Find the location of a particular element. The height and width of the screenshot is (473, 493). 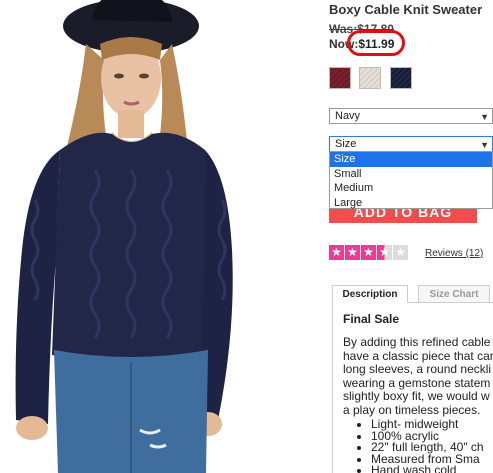

color-select-value: Navy is located at coordinates (348, 116).